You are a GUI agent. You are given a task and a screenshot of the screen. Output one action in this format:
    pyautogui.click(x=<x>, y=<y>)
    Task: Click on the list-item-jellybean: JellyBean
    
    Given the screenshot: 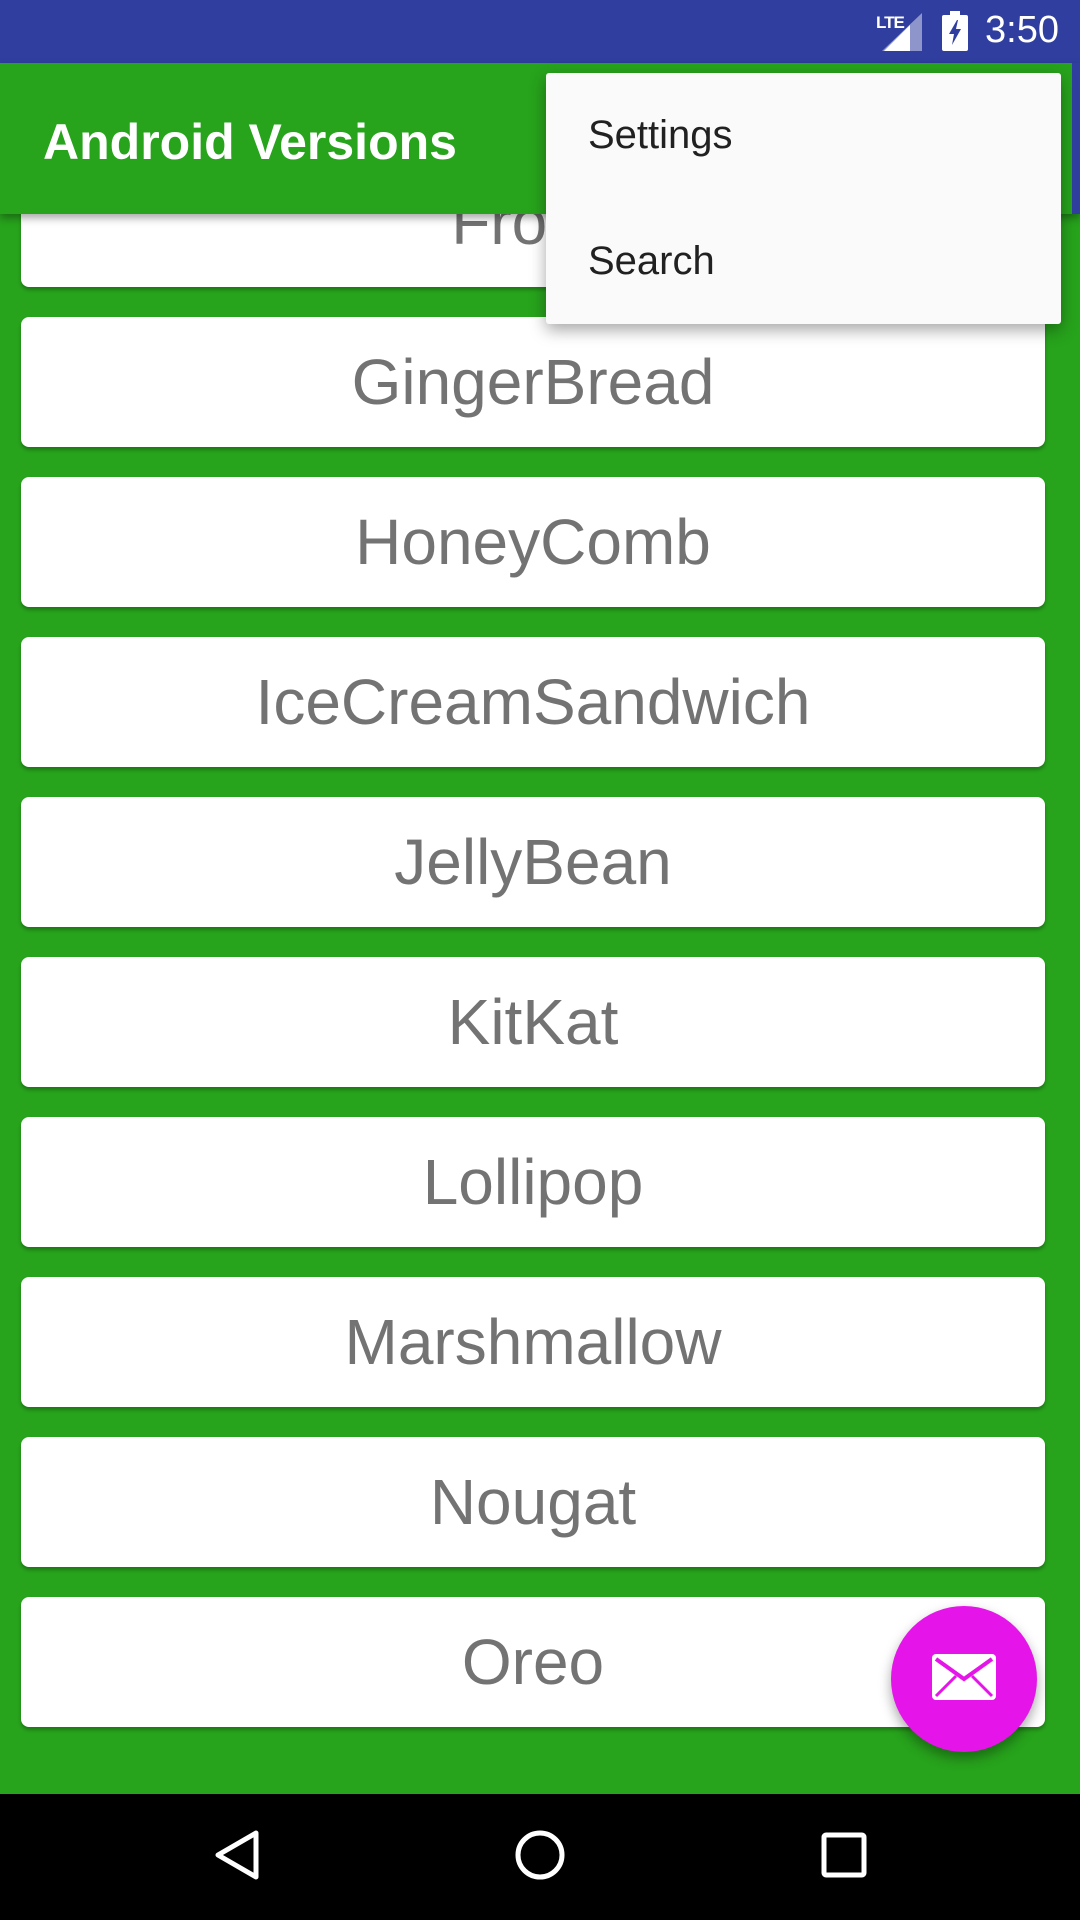 What is the action you would take?
    pyautogui.click(x=533, y=862)
    